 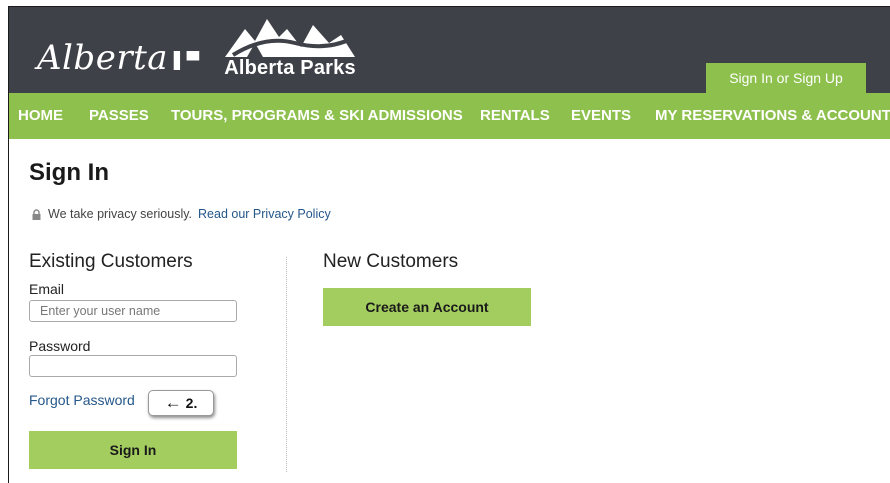 I want to click on nav-item-events: EVENTS, so click(x=601, y=116).